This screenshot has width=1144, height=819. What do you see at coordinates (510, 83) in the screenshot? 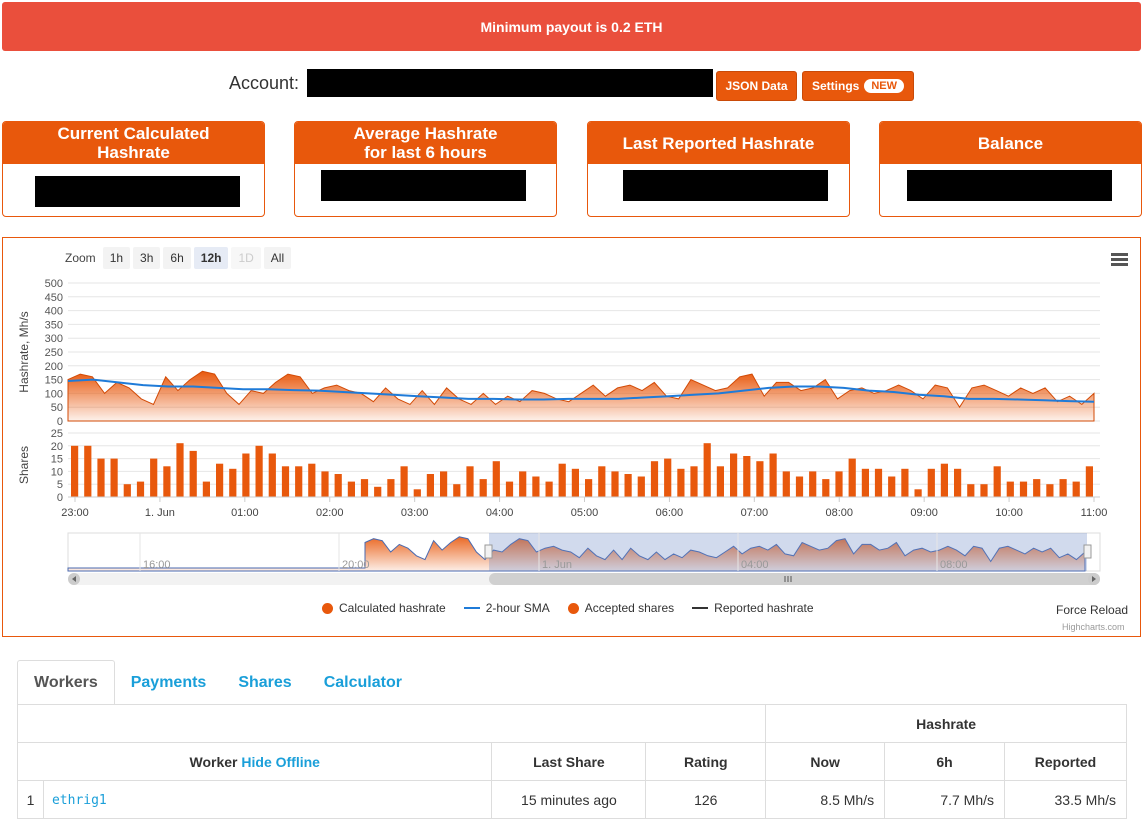
I see `account-address-redacted` at bounding box center [510, 83].